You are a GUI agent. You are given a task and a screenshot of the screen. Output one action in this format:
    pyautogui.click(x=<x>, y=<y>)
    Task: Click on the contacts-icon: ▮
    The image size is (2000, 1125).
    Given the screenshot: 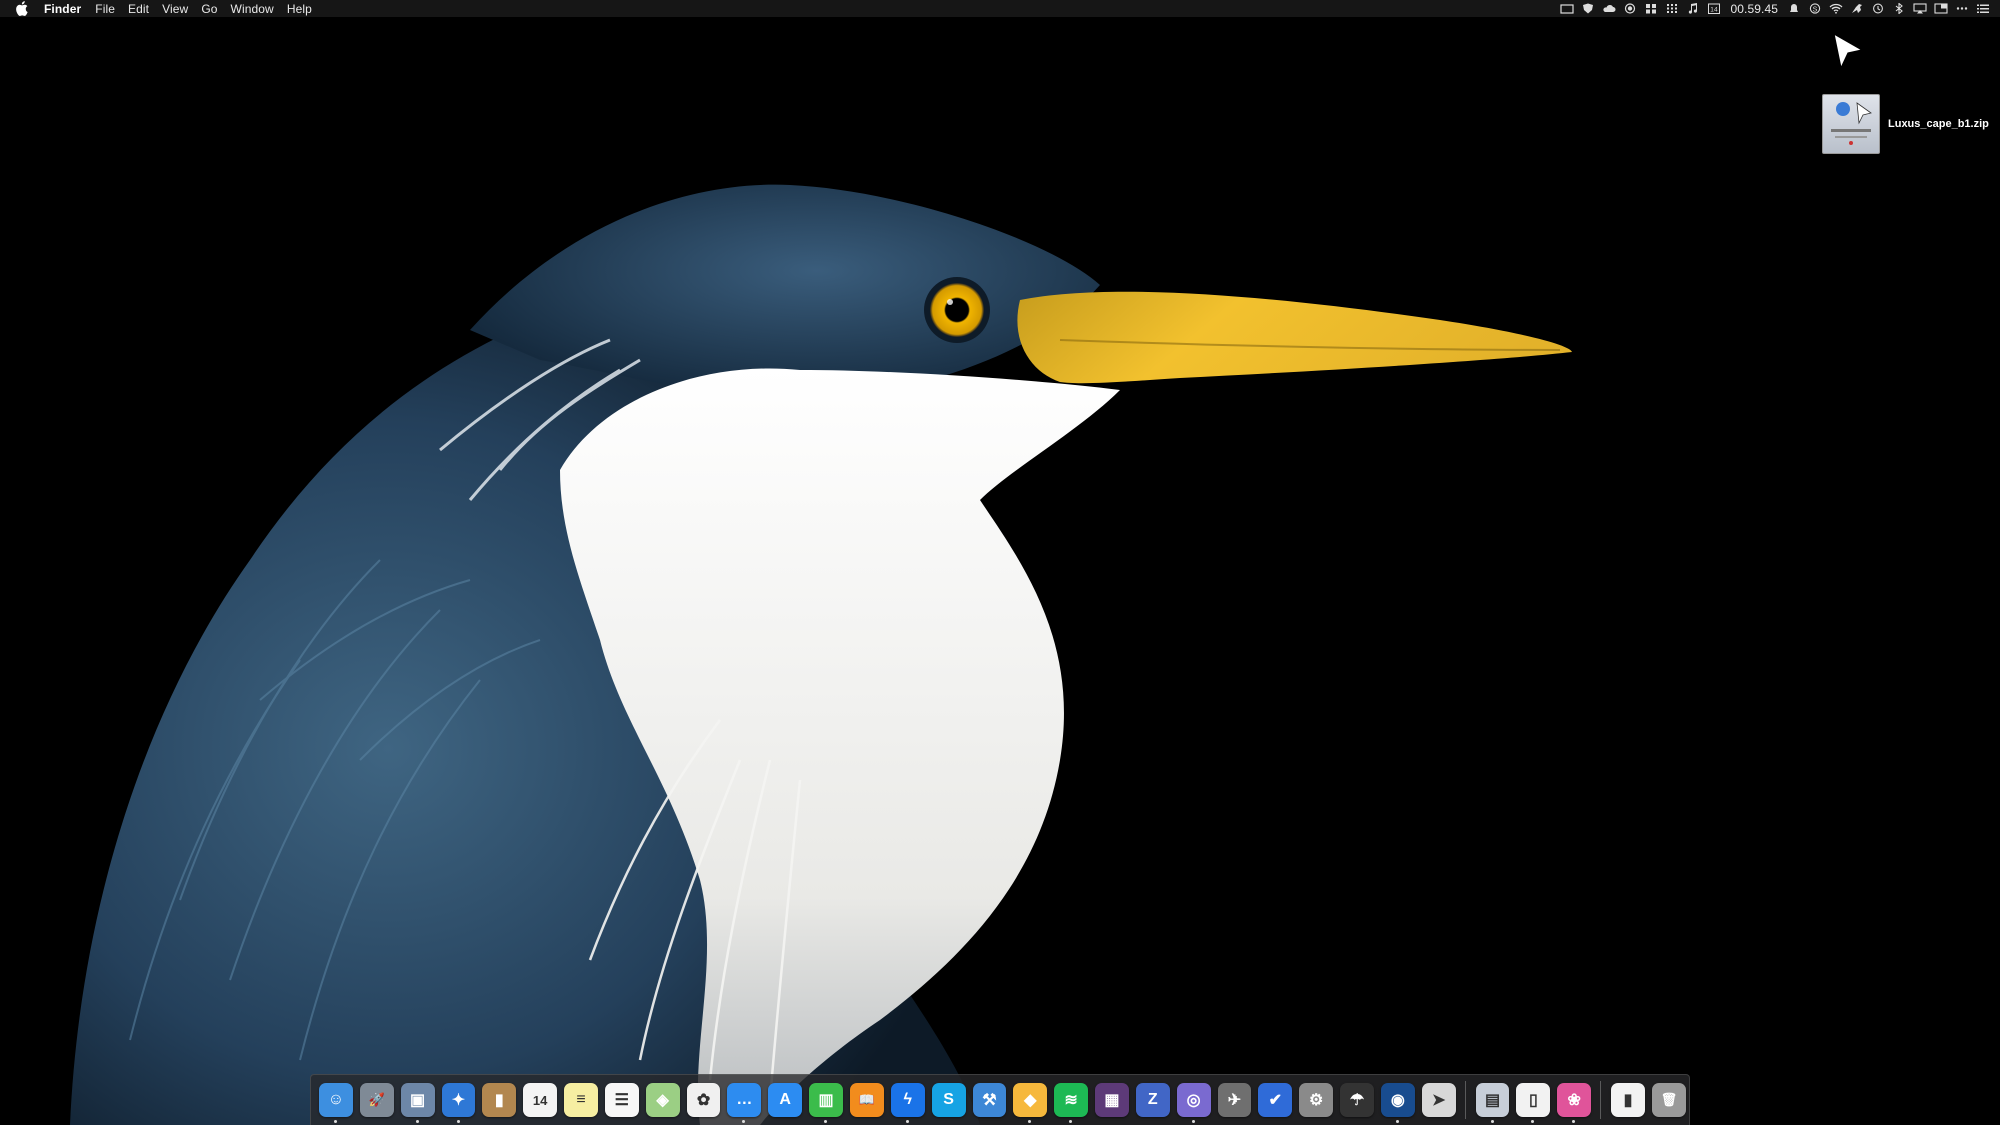 What is the action you would take?
    pyautogui.click(x=499, y=1100)
    